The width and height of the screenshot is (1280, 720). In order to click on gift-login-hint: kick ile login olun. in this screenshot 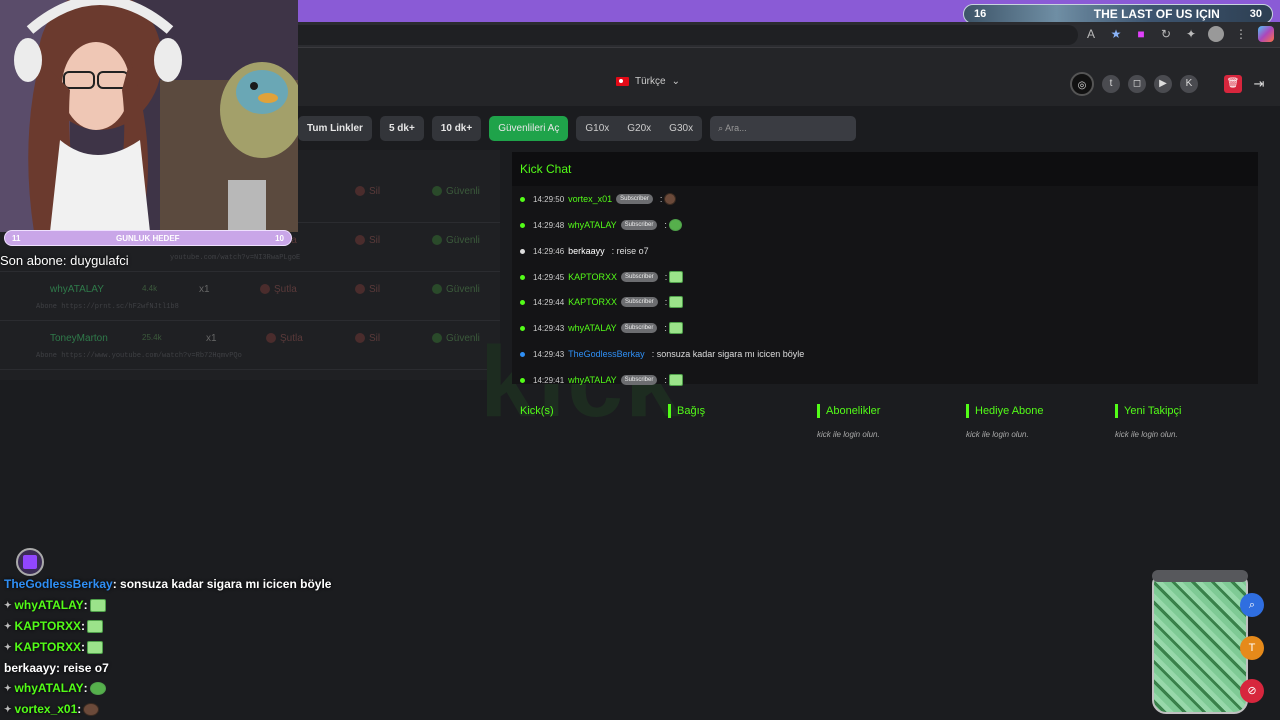, I will do `click(997, 434)`.